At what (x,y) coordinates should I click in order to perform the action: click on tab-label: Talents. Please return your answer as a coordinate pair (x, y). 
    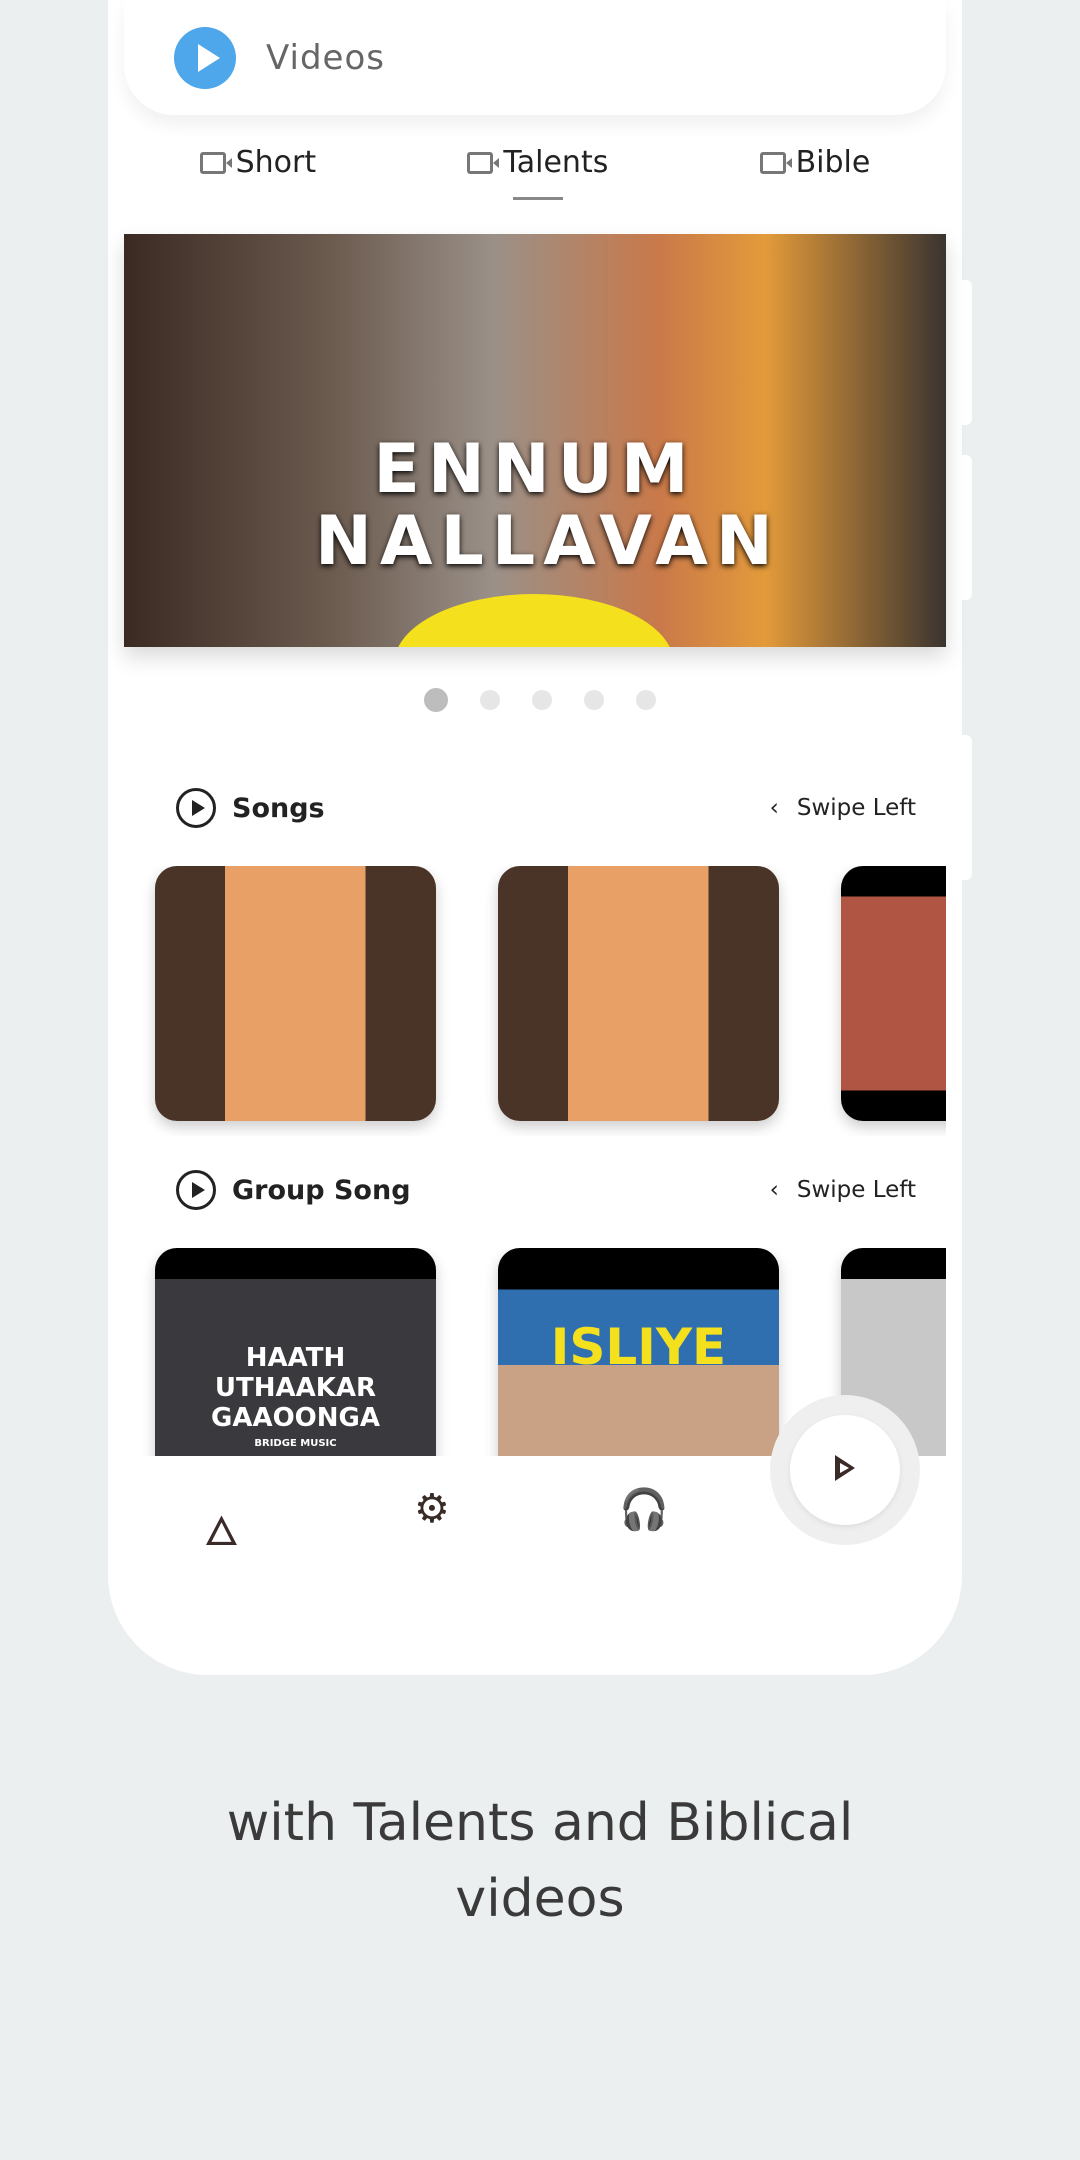
    Looking at the image, I should click on (556, 162).